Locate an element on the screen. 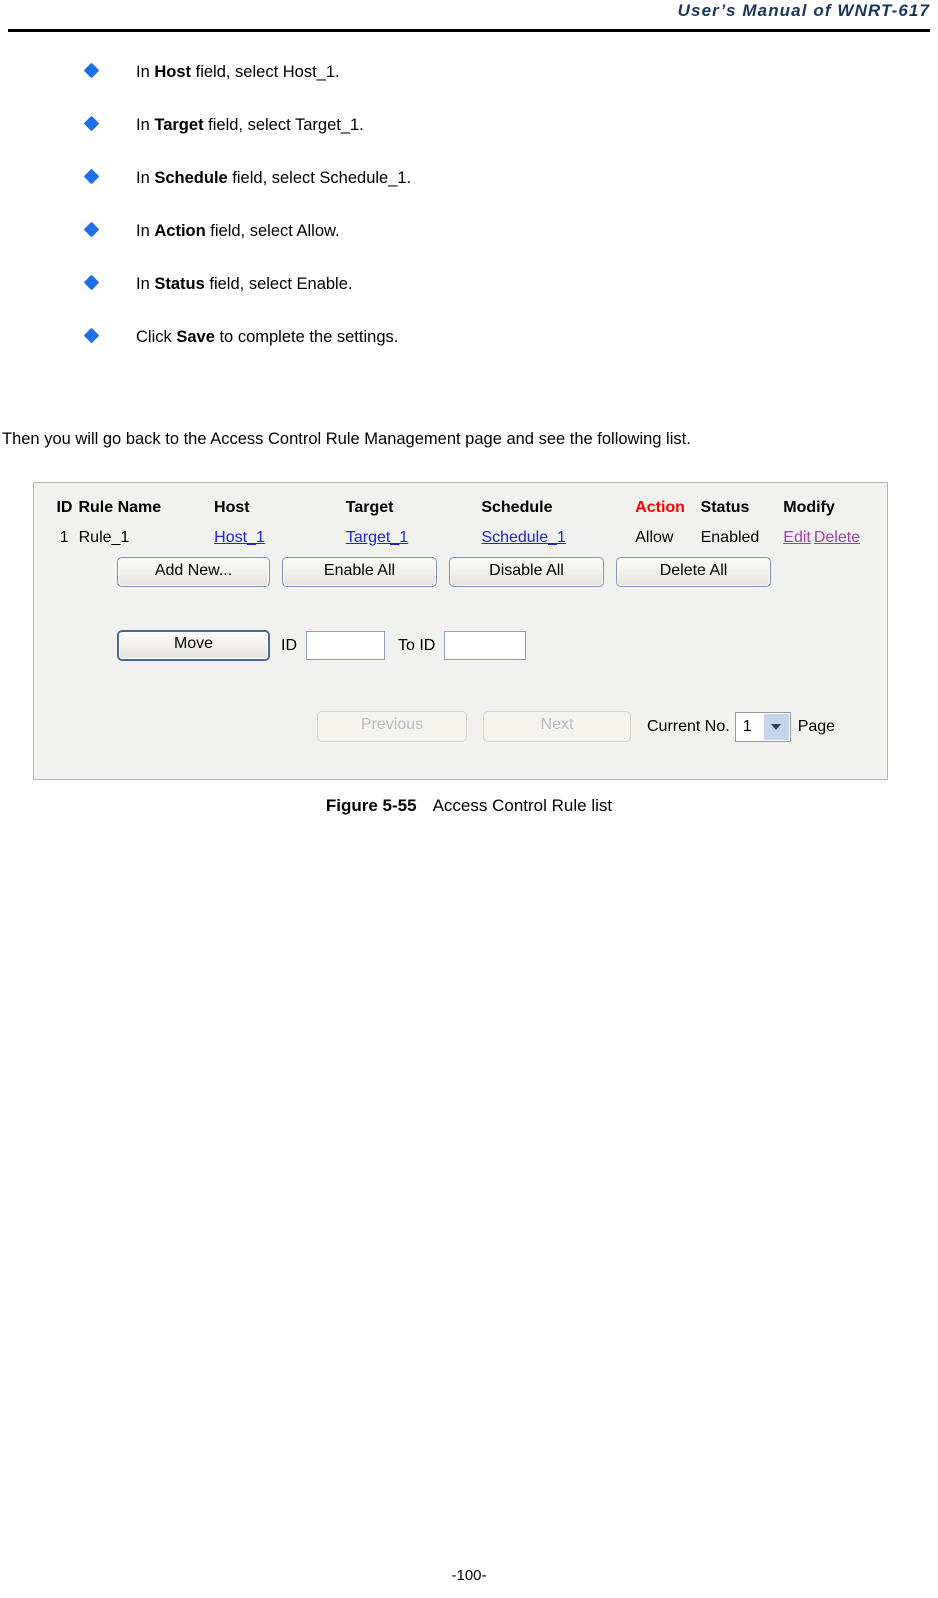 This screenshot has width=938, height=1598. cell-target: Target_1 is located at coordinates (414, 538).